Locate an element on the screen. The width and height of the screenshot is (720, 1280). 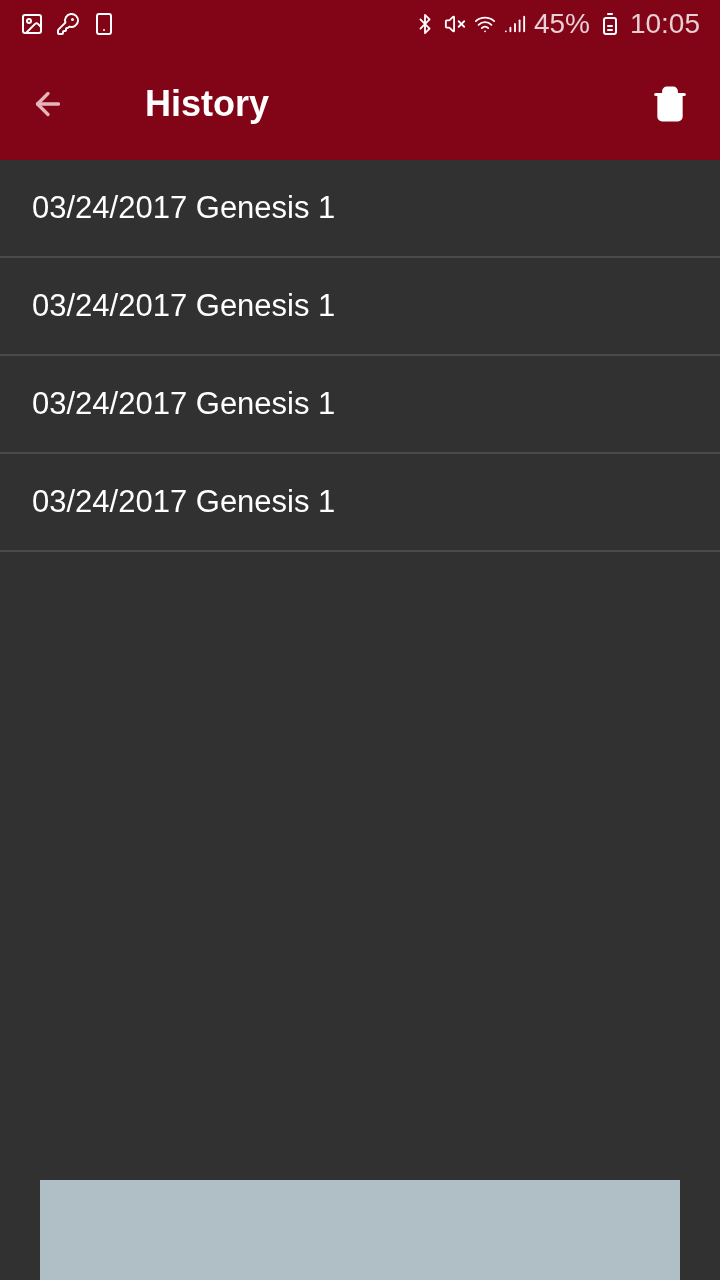
image-icon is located at coordinates (32, 24).